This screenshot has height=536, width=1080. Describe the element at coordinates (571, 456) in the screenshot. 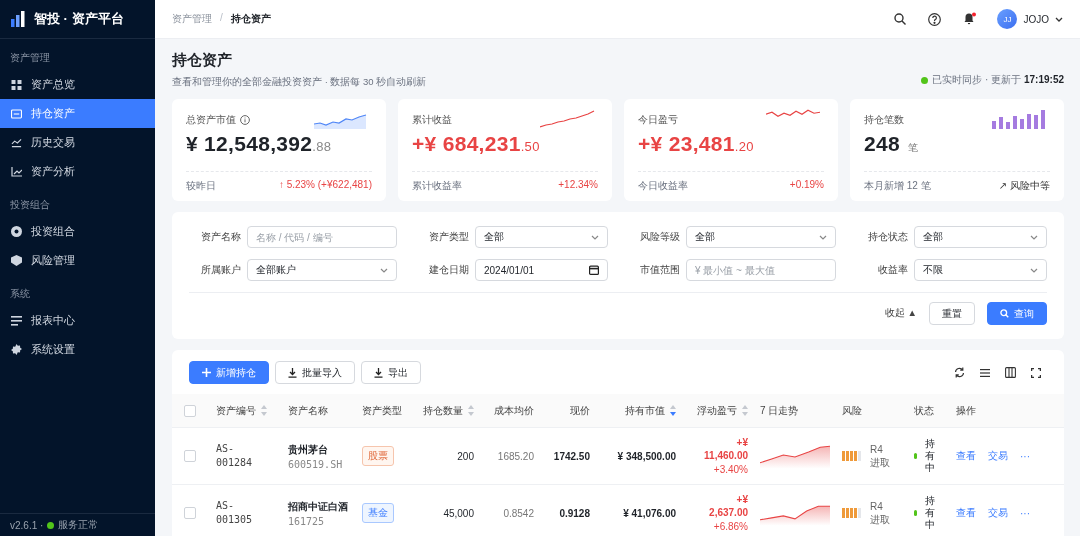

I see `current-price: 1742.50` at that location.